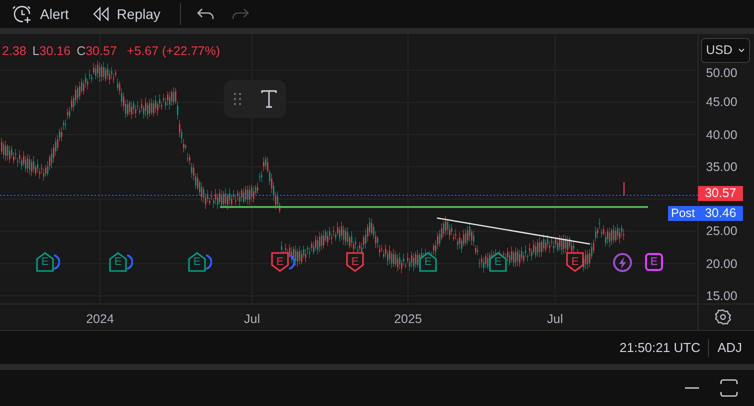 This screenshot has height=406, width=754. Describe the element at coordinates (722, 167) in the screenshot. I see `price-tick: 35.00` at that location.